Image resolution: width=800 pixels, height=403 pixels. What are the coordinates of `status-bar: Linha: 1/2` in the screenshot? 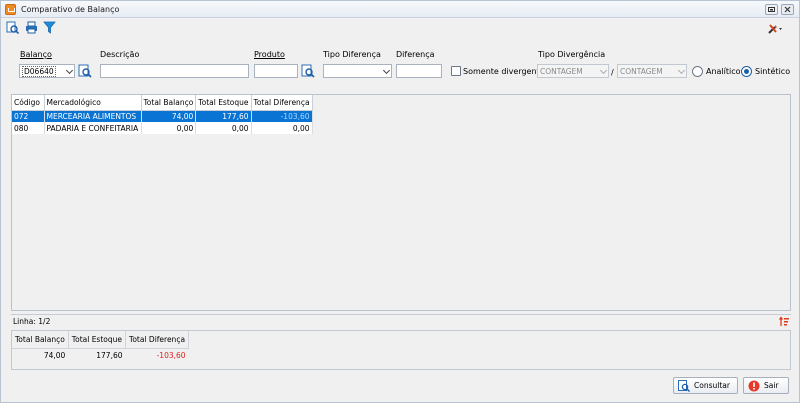 It's located at (401, 320).